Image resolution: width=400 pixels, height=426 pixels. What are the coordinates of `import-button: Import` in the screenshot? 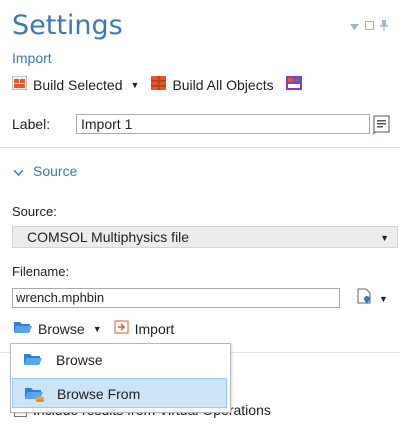 It's located at (144, 328).